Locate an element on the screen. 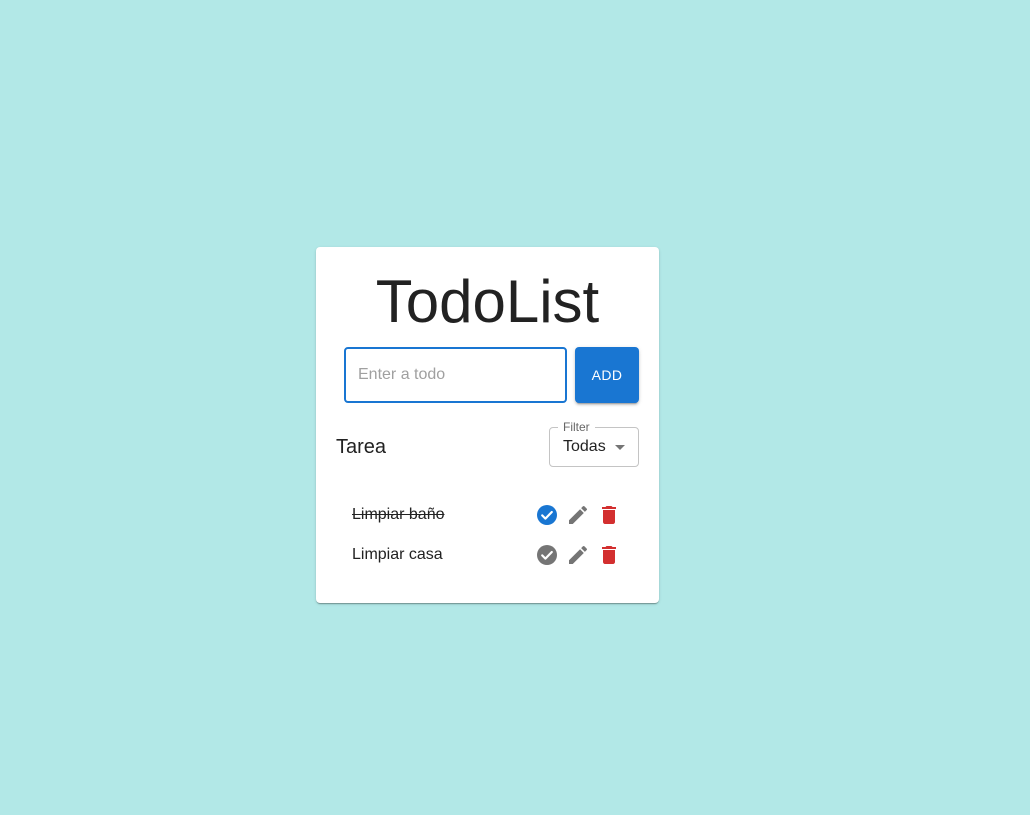  todo-input is located at coordinates (455, 375).